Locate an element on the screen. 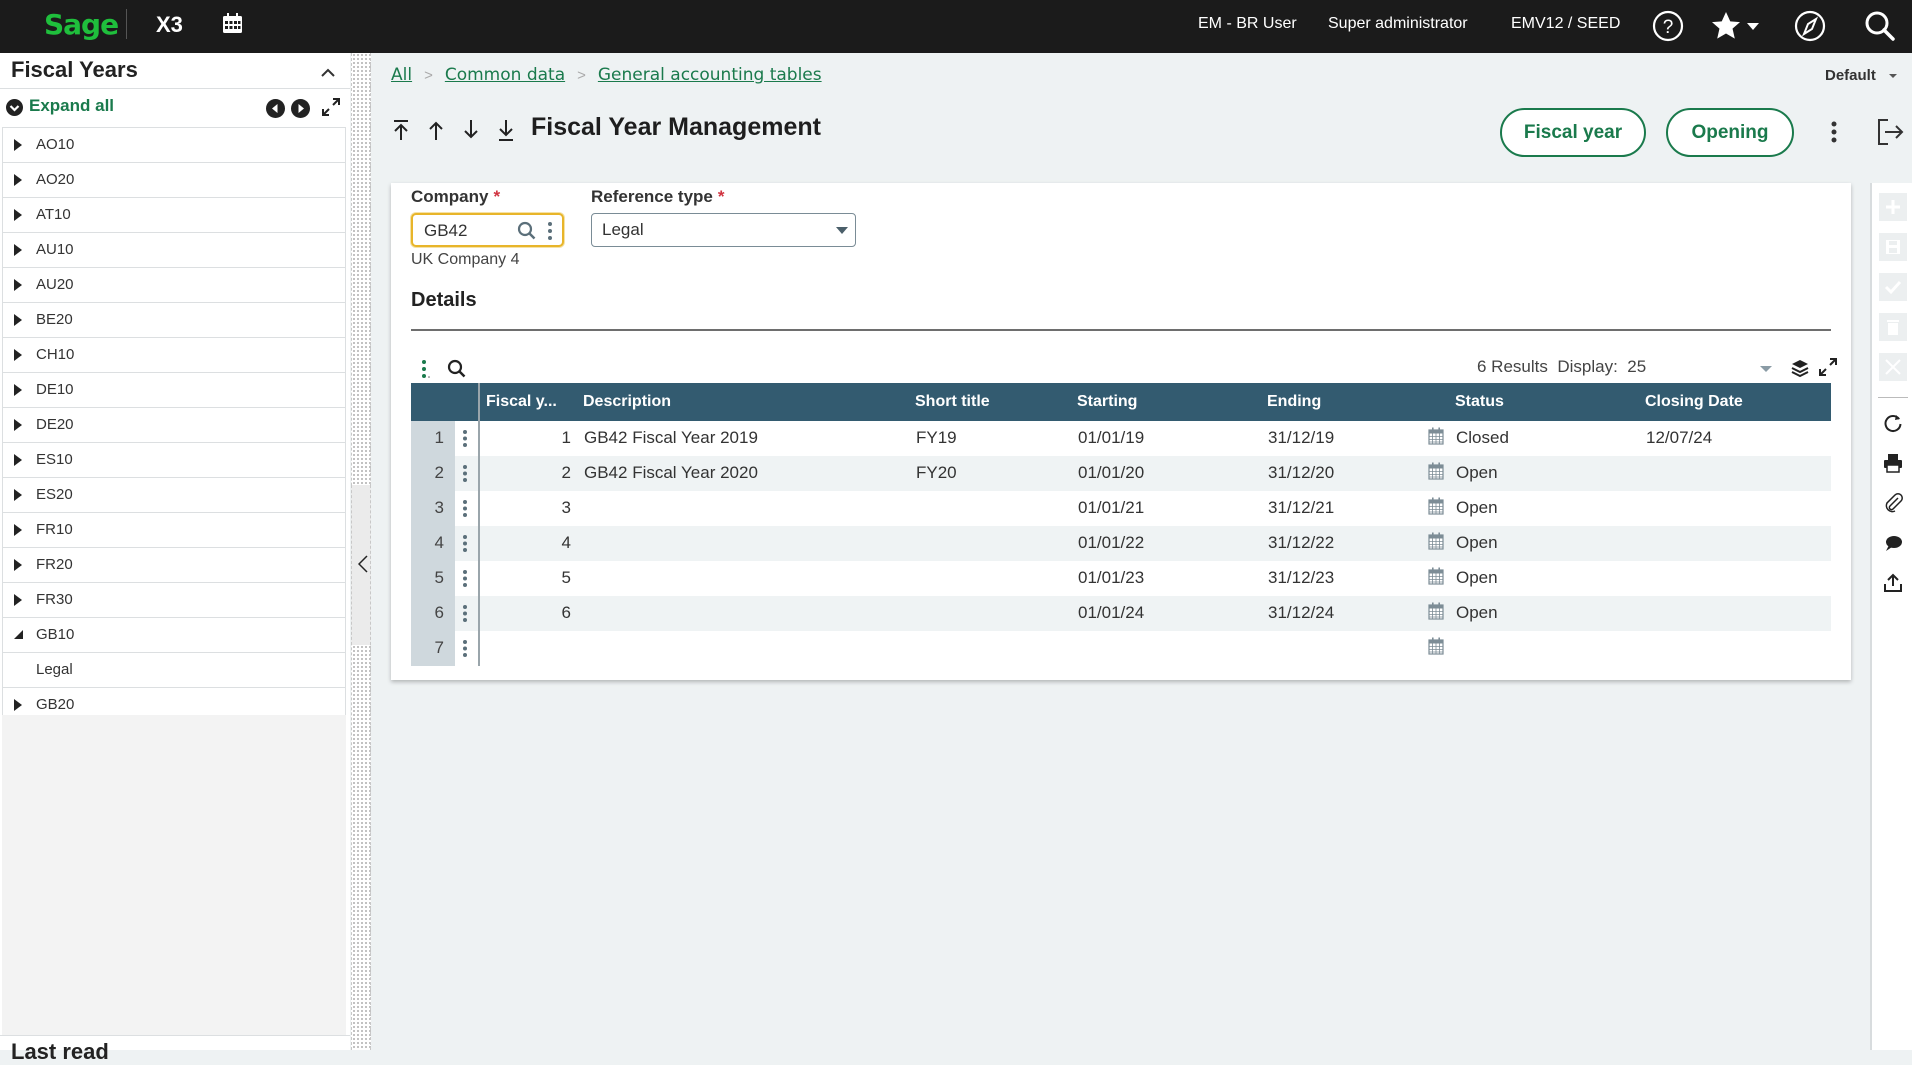 This screenshot has width=1912, height=1065. breadcrumb-common-data: Common data is located at coordinates (505, 75).